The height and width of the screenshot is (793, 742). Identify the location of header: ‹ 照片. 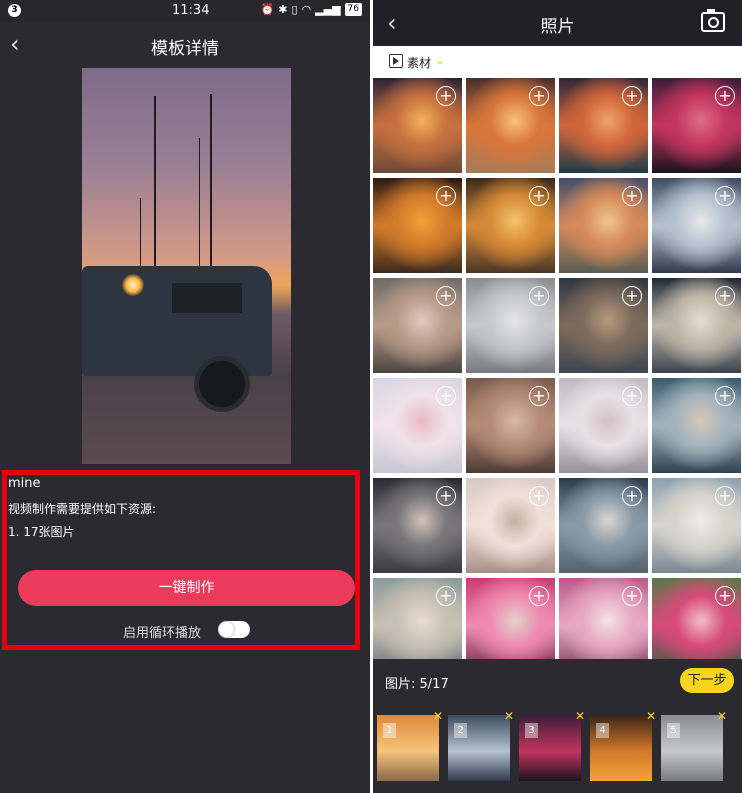
(557, 23).